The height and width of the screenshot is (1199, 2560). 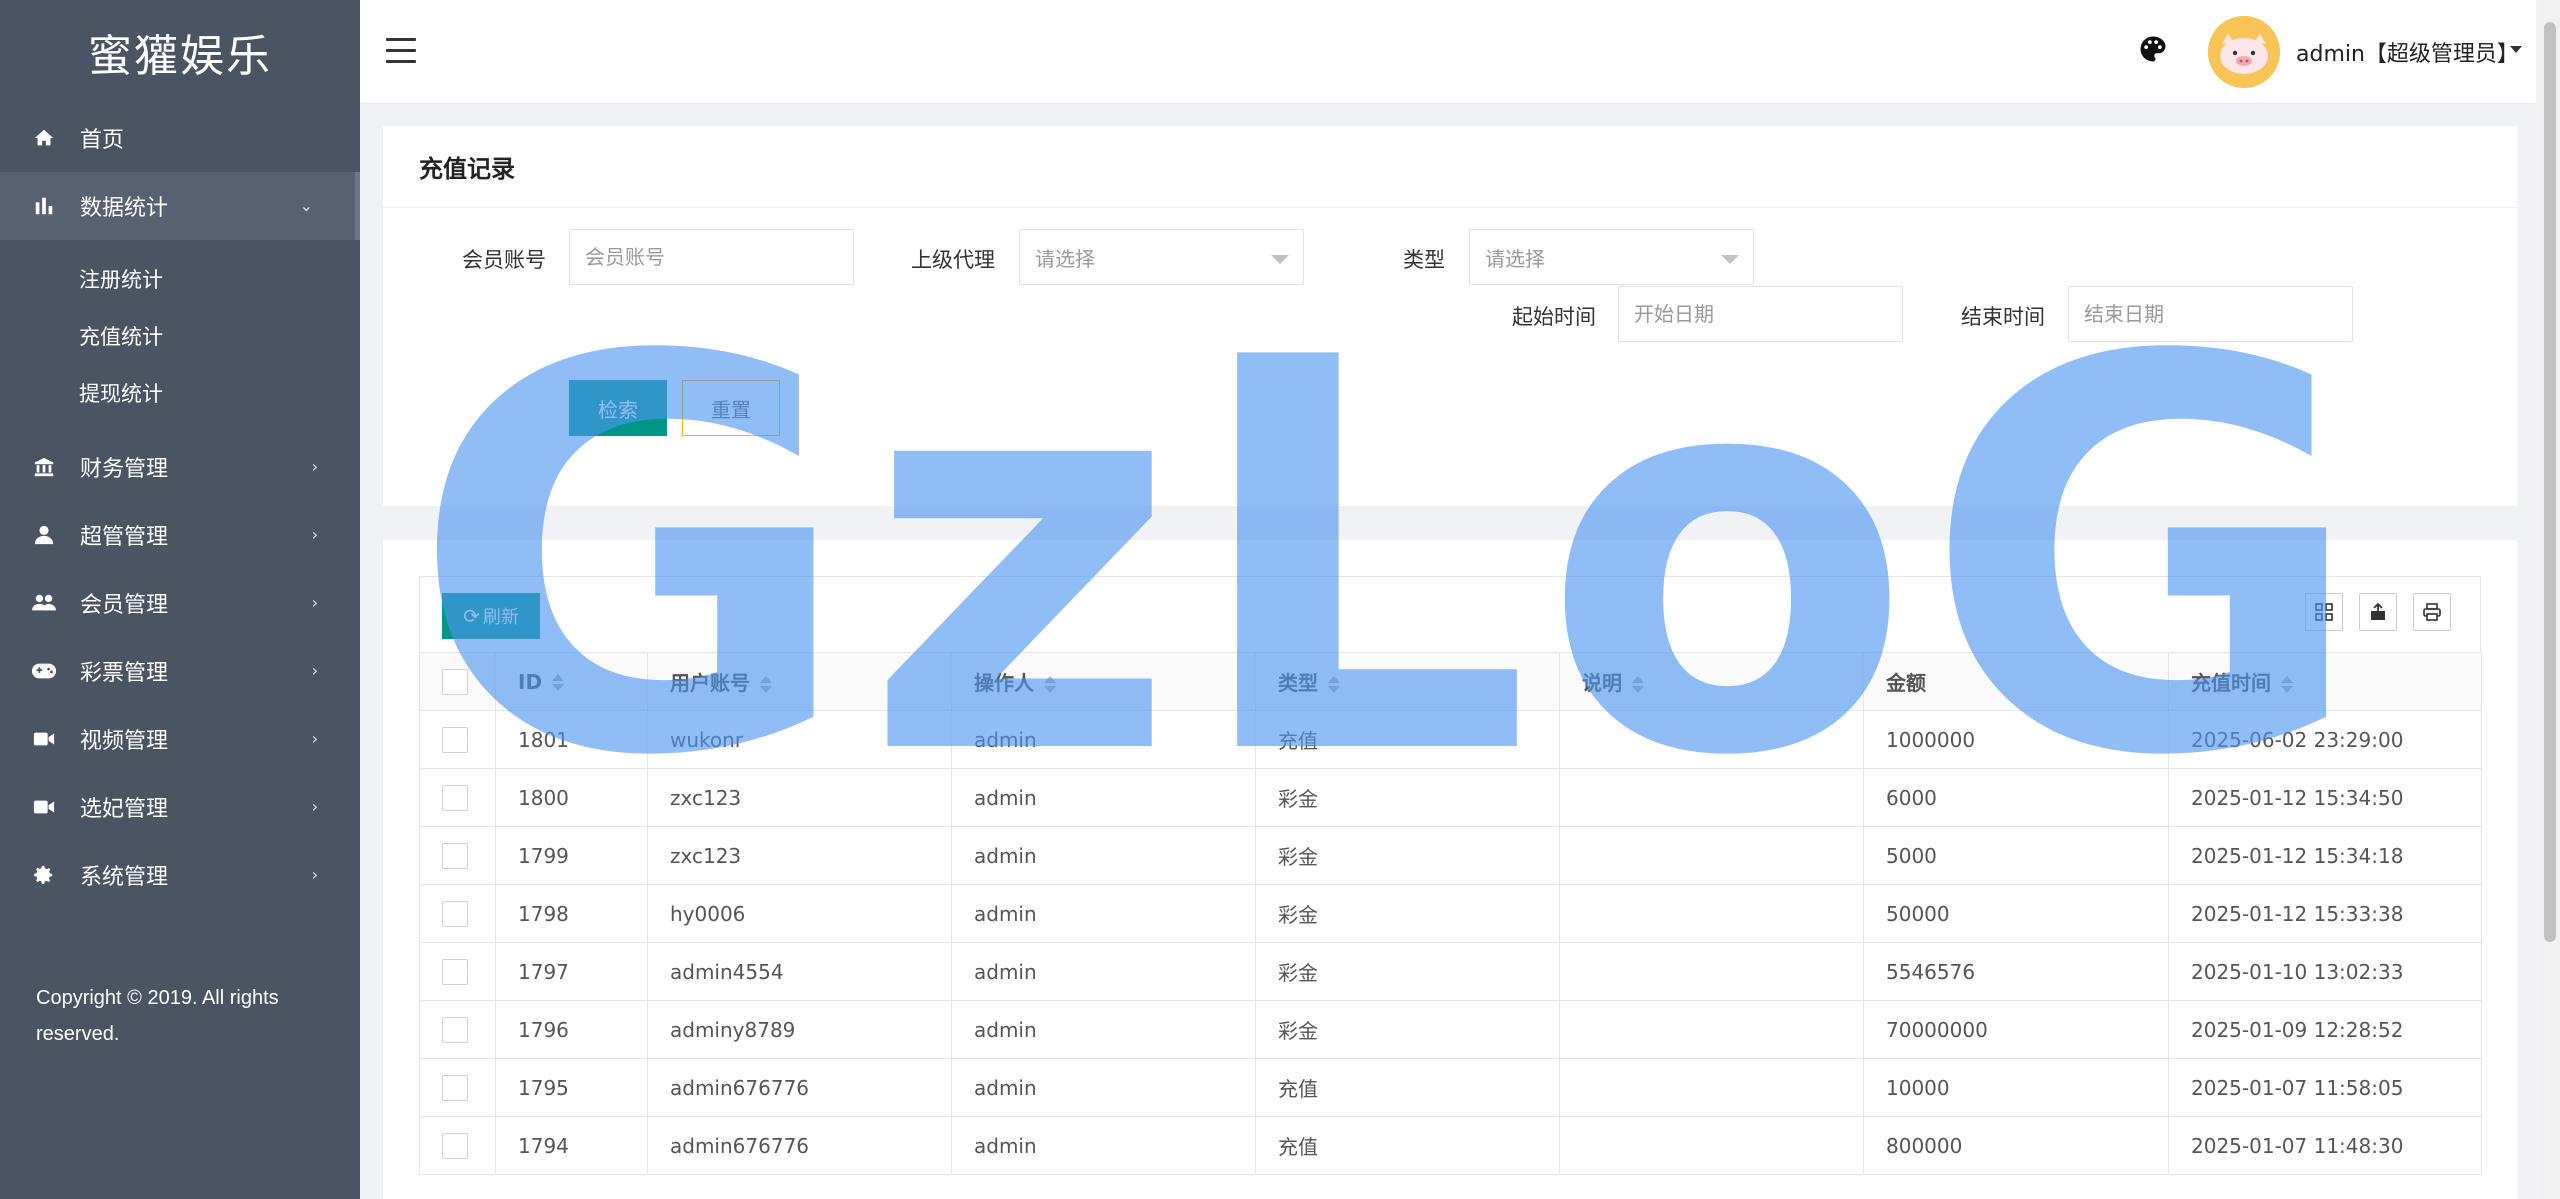 What do you see at coordinates (180, 739) in the screenshot?
I see `sidebar-item-videos: 视频管理 ›` at bounding box center [180, 739].